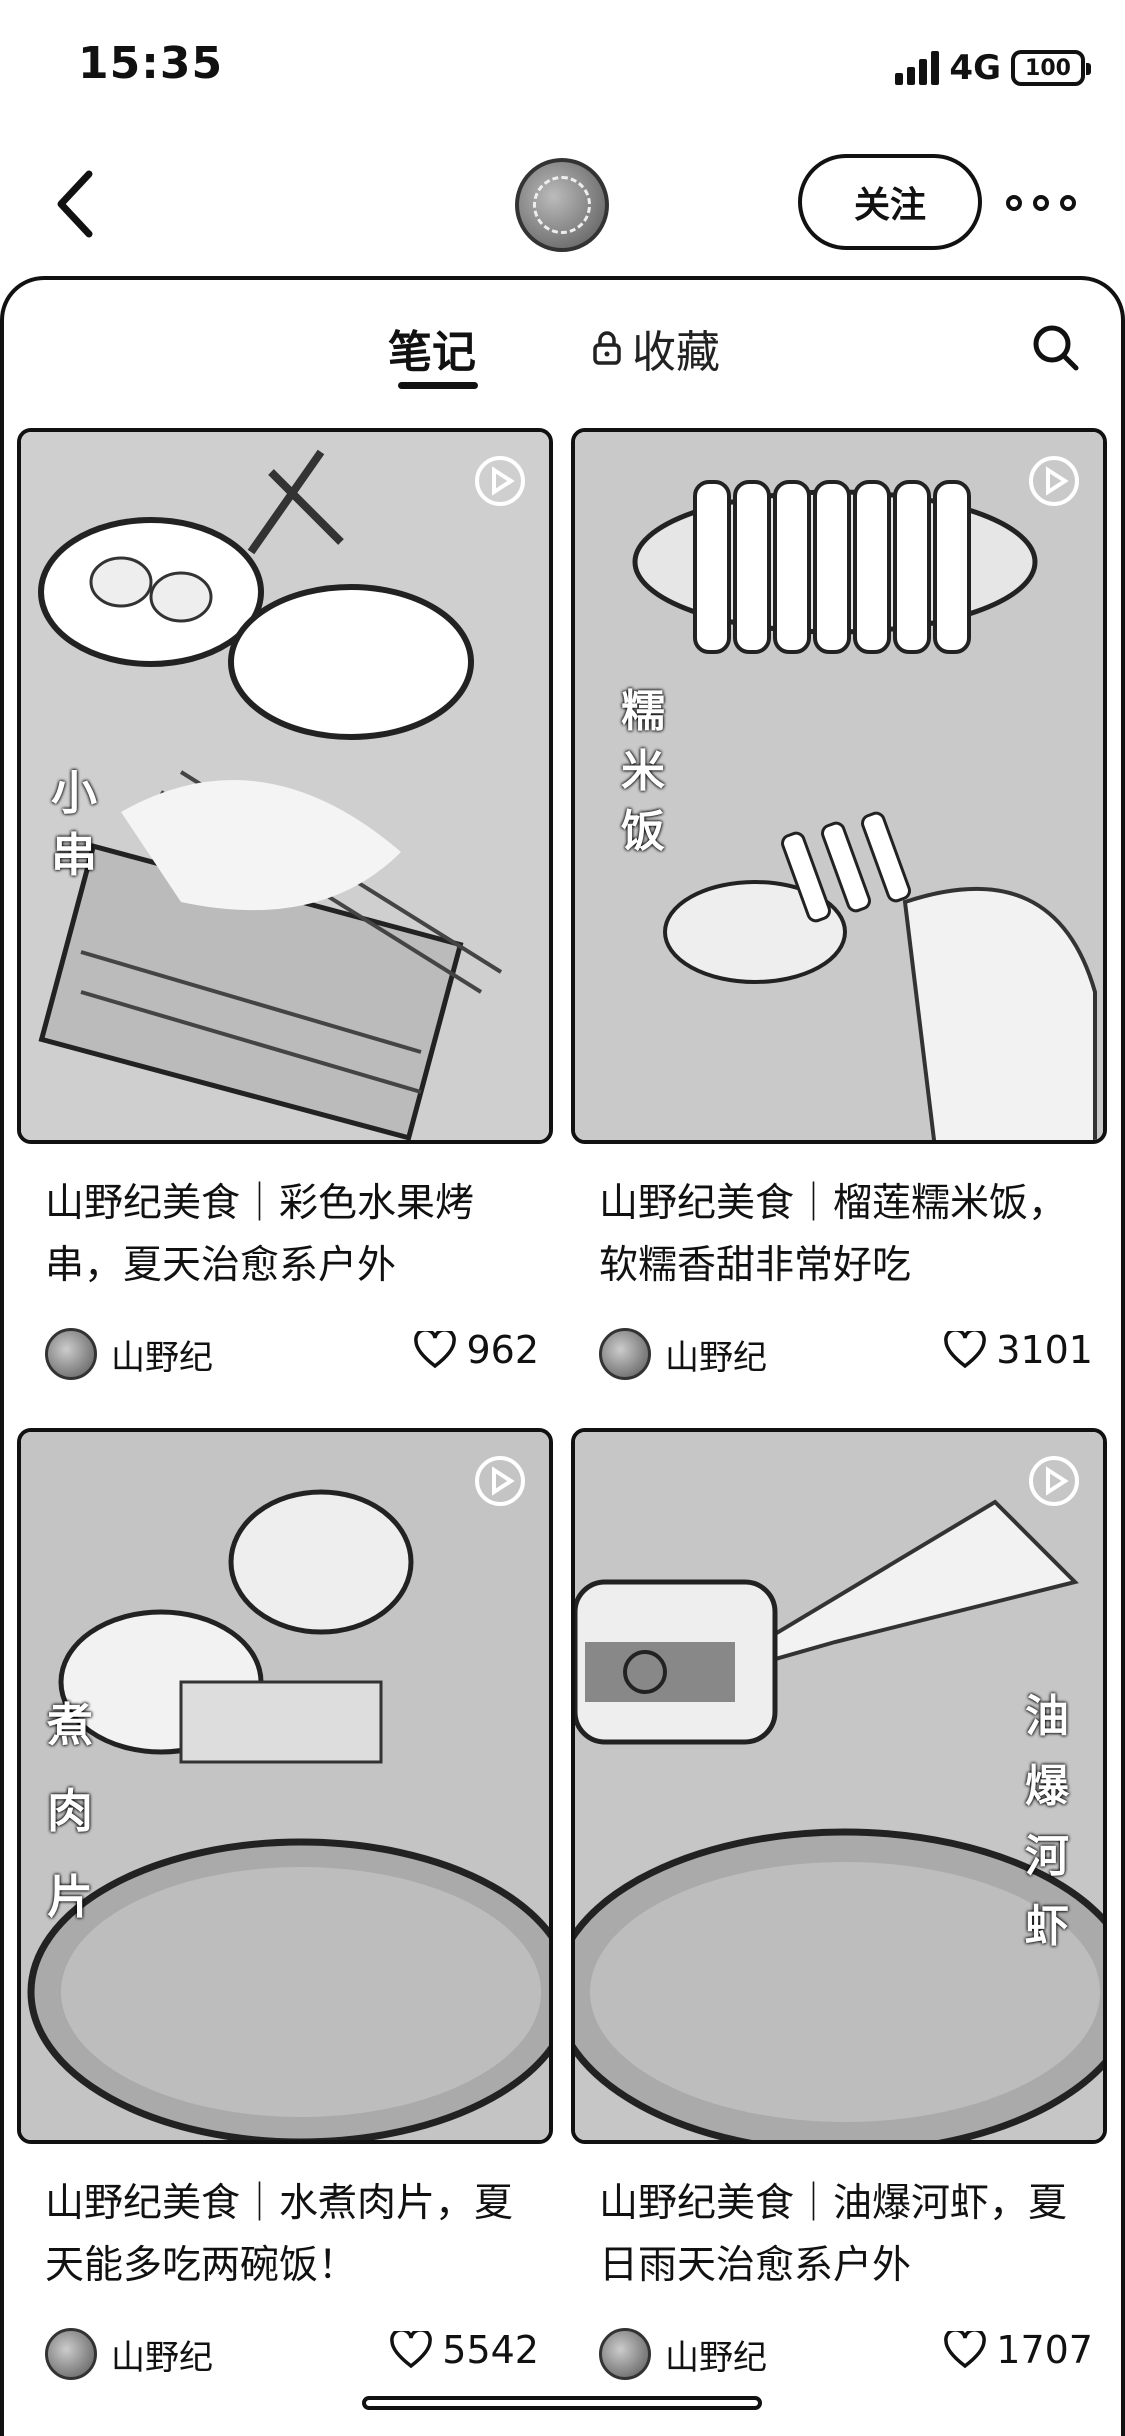  I want to click on like-count: 5542, so click(490, 2350).